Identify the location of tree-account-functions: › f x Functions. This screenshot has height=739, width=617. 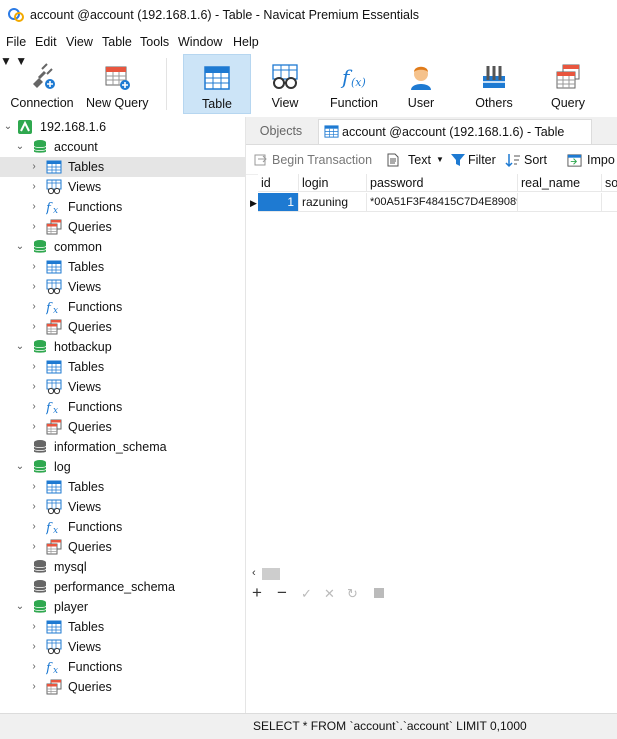
(122, 207).